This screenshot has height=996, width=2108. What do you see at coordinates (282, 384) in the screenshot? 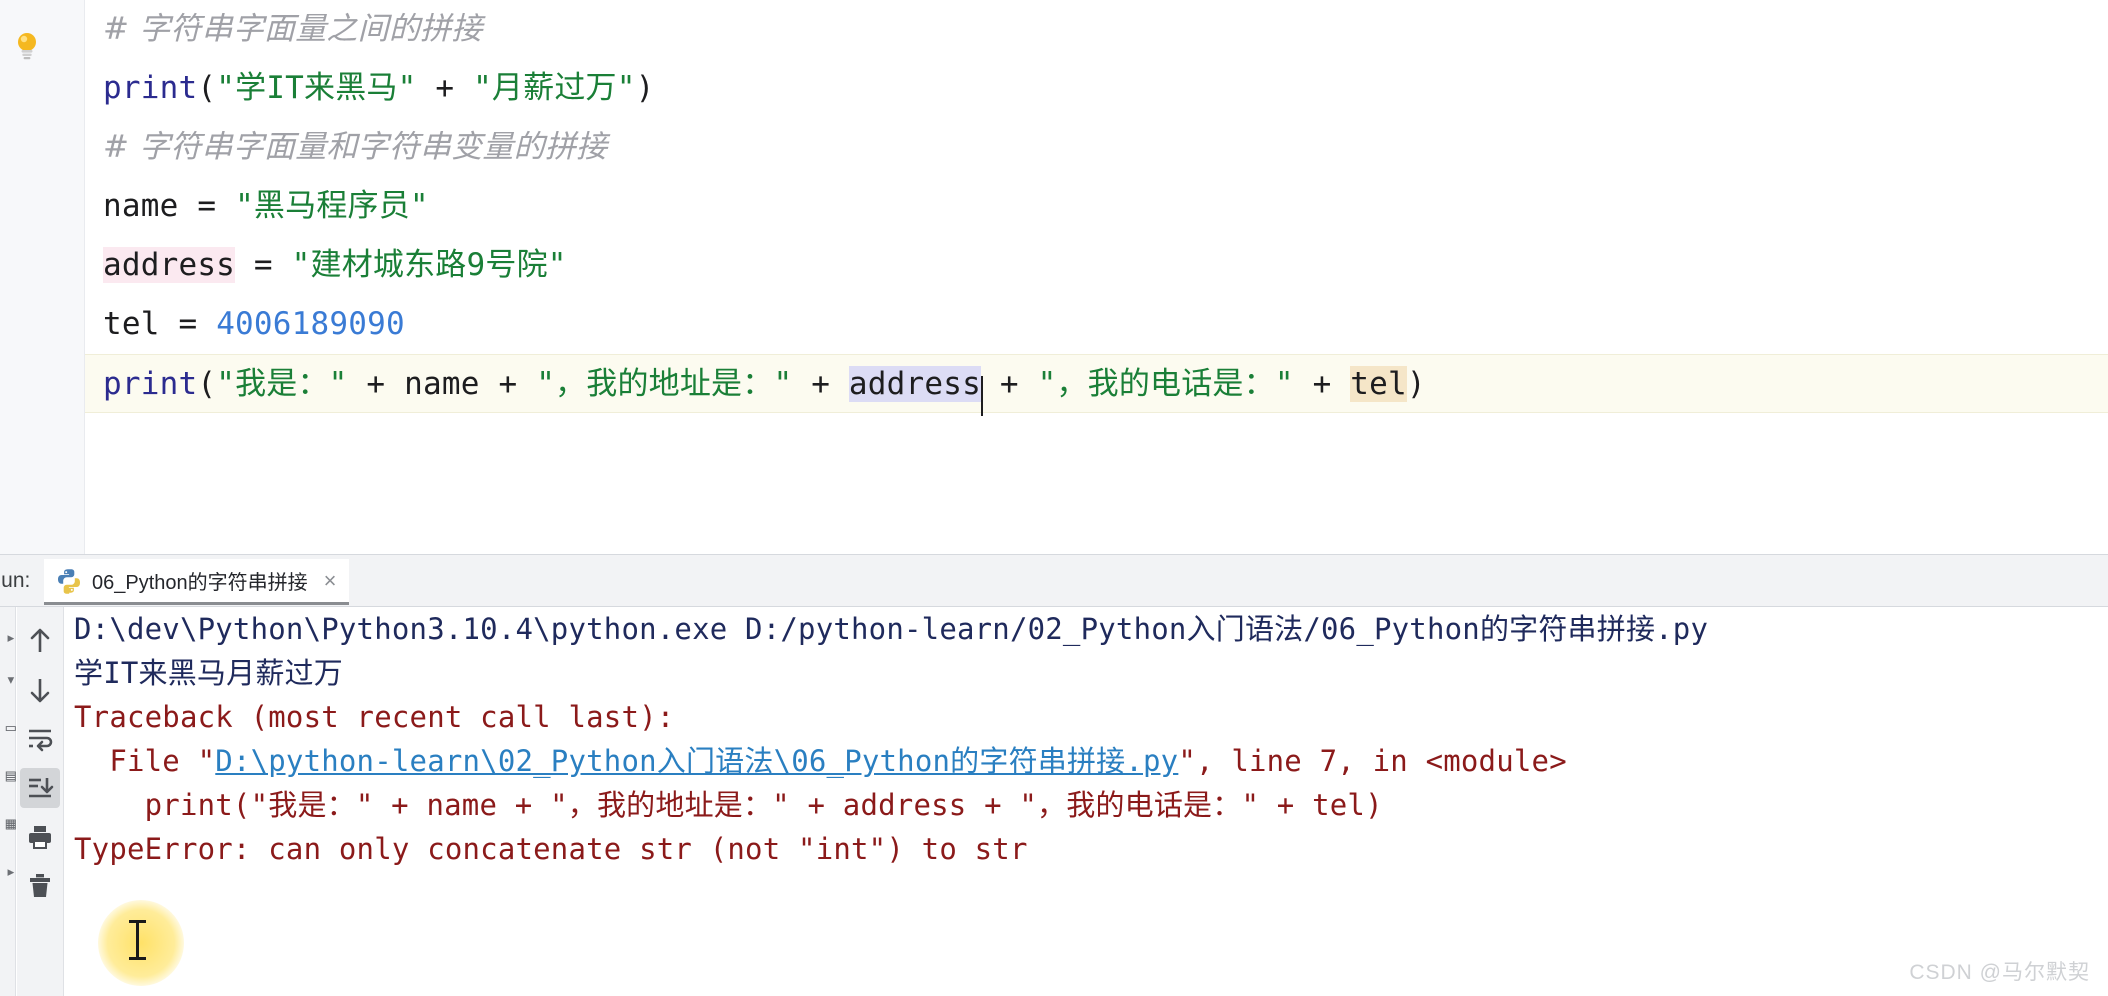
I see `code-token: "我是："` at bounding box center [282, 384].